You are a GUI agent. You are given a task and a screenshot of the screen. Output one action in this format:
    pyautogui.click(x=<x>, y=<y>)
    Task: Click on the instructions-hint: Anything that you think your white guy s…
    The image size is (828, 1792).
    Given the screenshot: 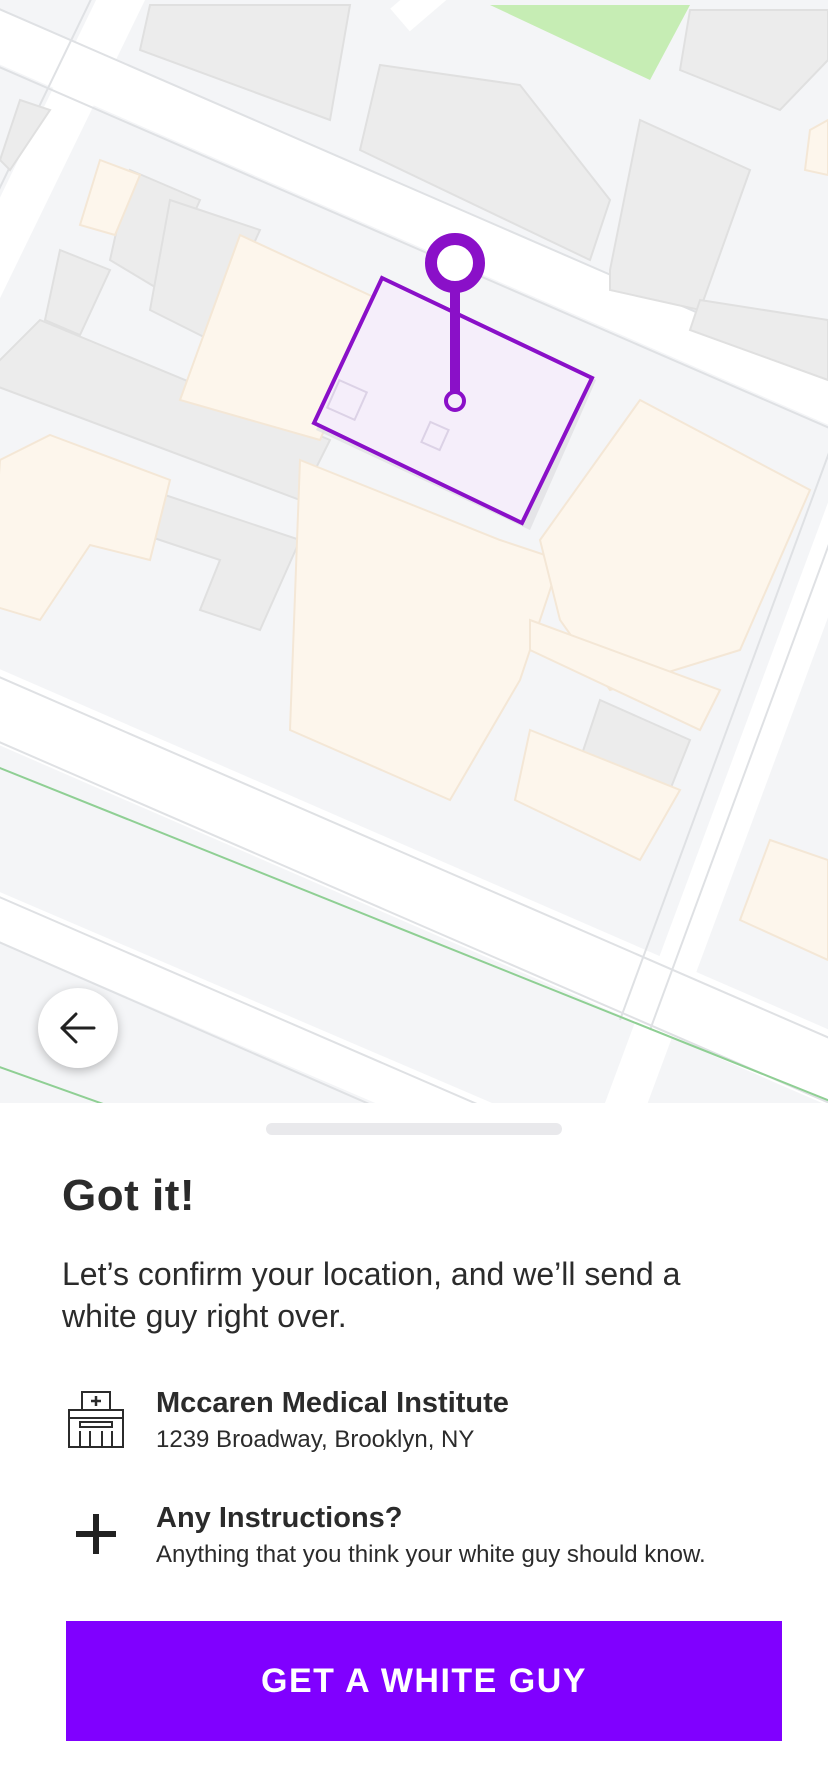 What is the action you would take?
    pyautogui.click(x=431, y=1554)
    